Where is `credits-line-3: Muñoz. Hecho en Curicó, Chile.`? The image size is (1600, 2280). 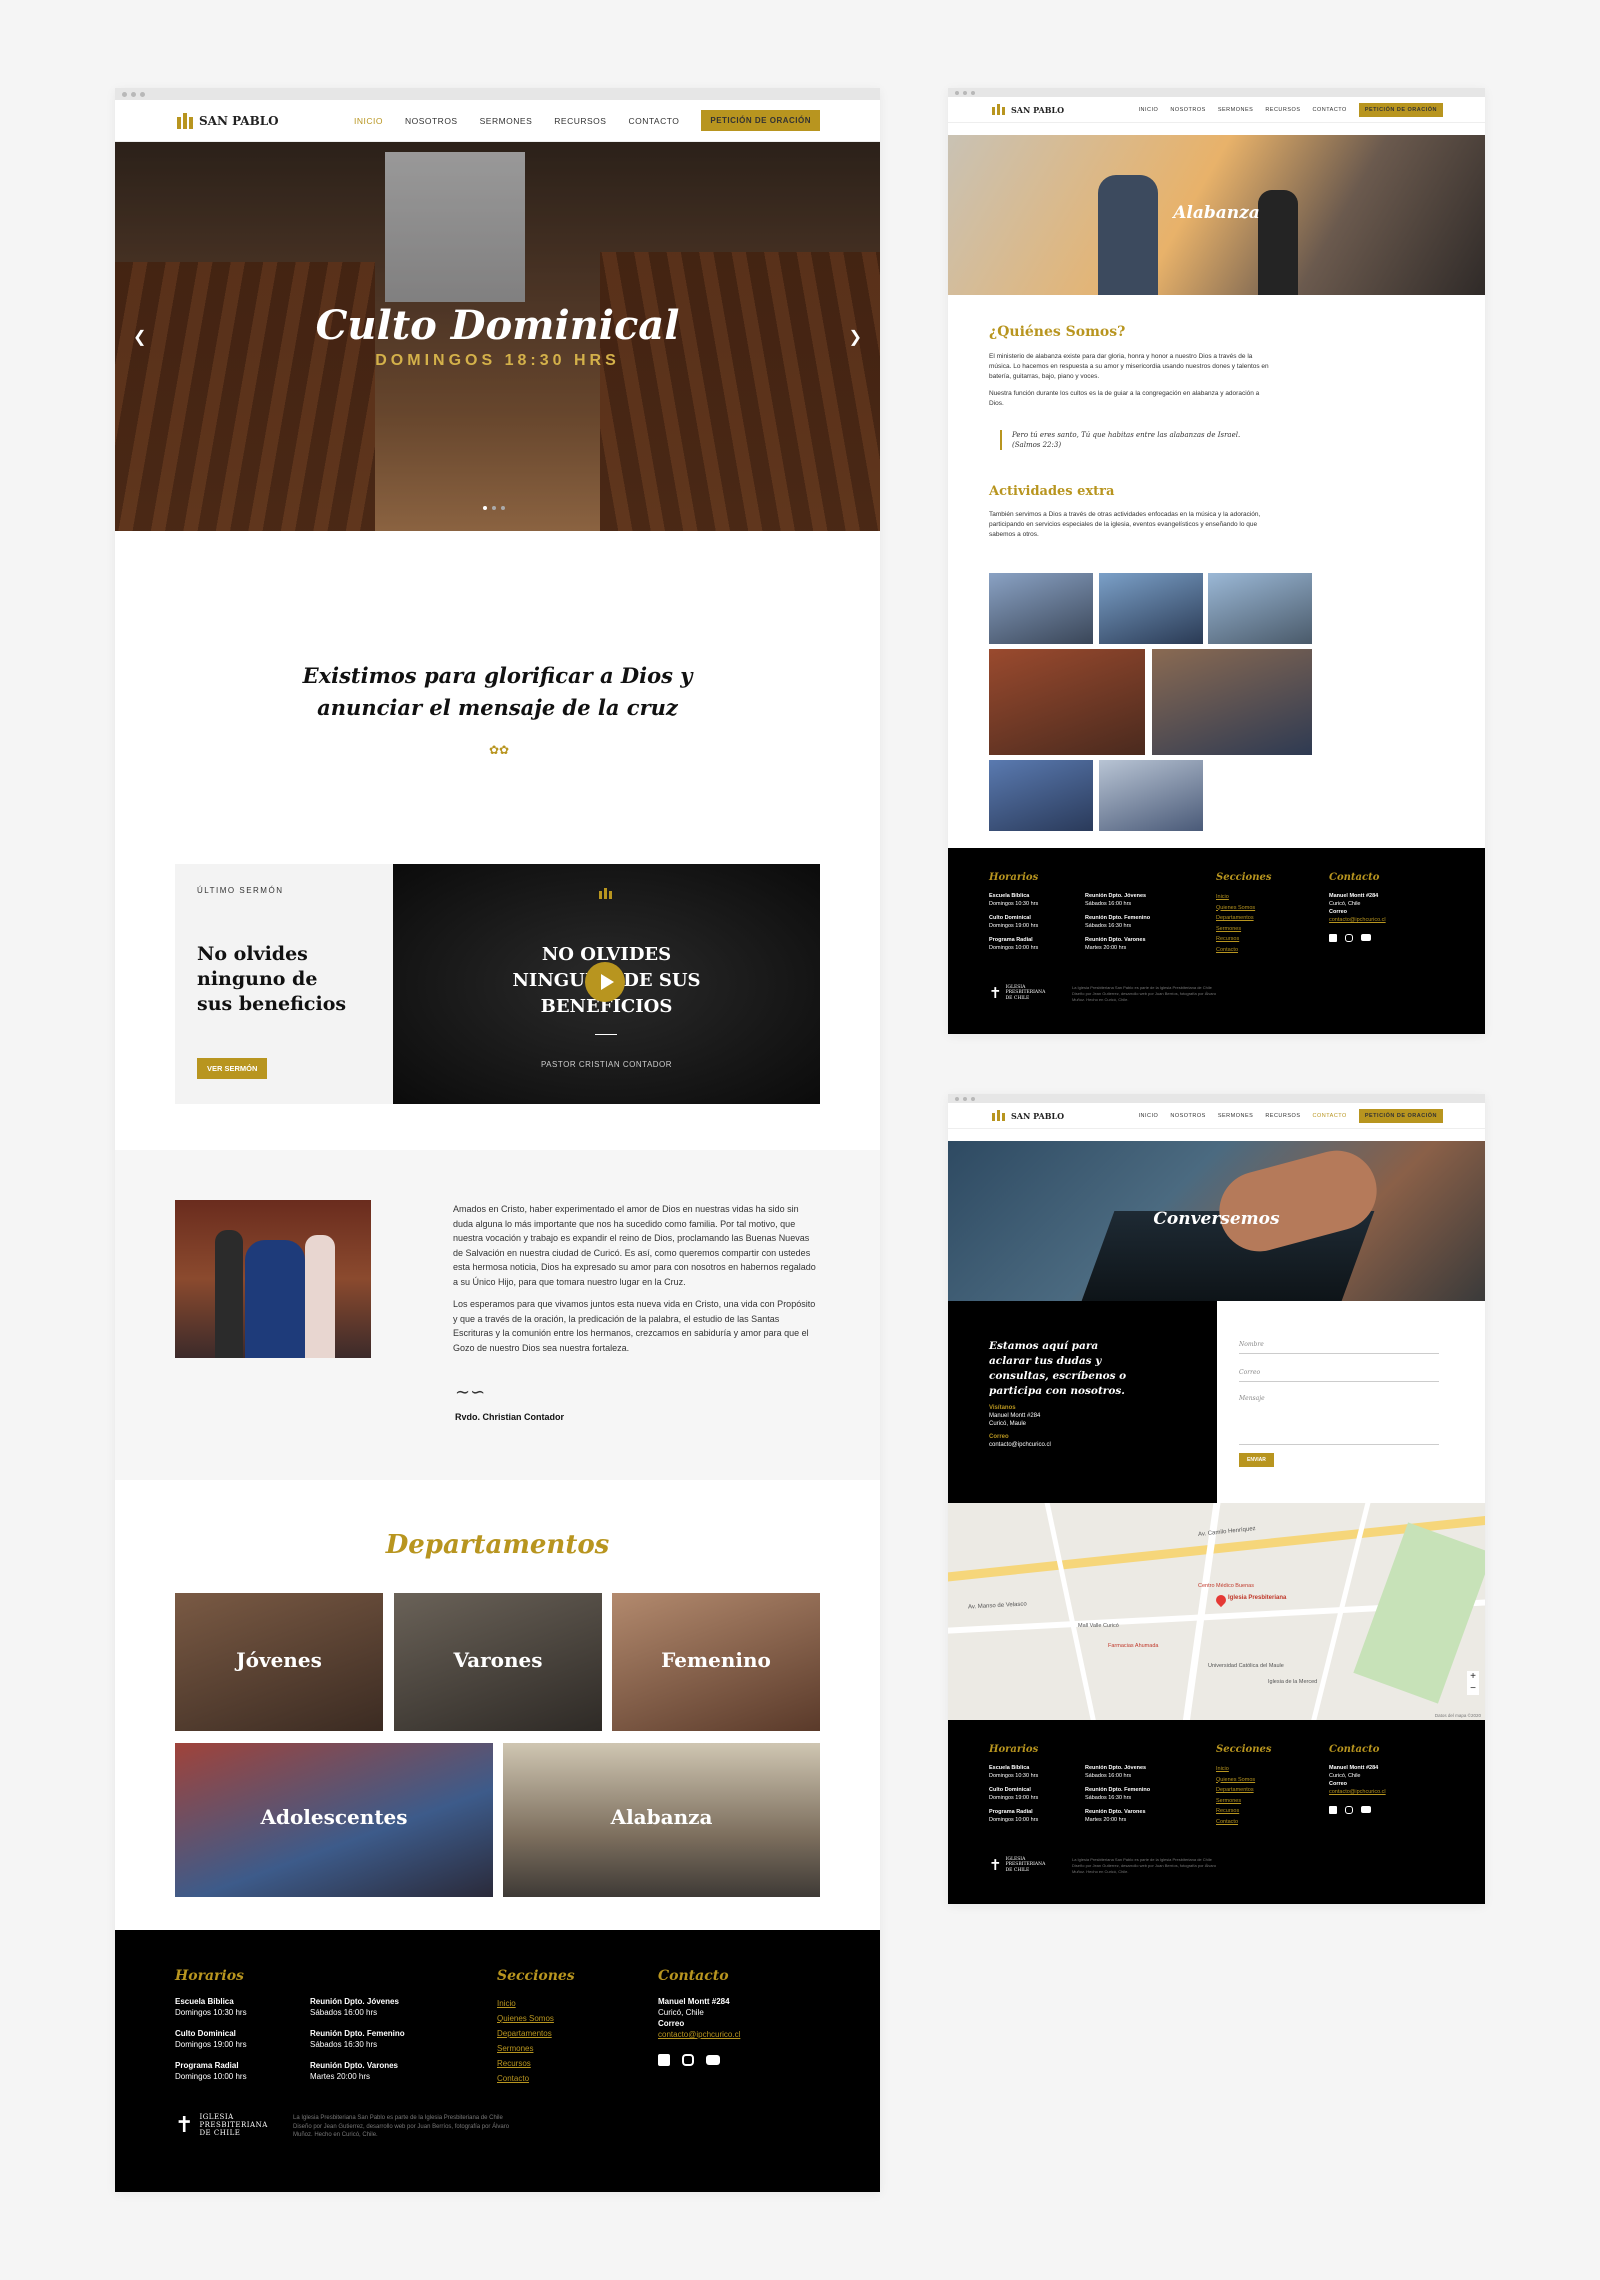
credits-line-3: Muñoz. Hecho en Curicó, Chile. is located at coordinates (335, 2135).